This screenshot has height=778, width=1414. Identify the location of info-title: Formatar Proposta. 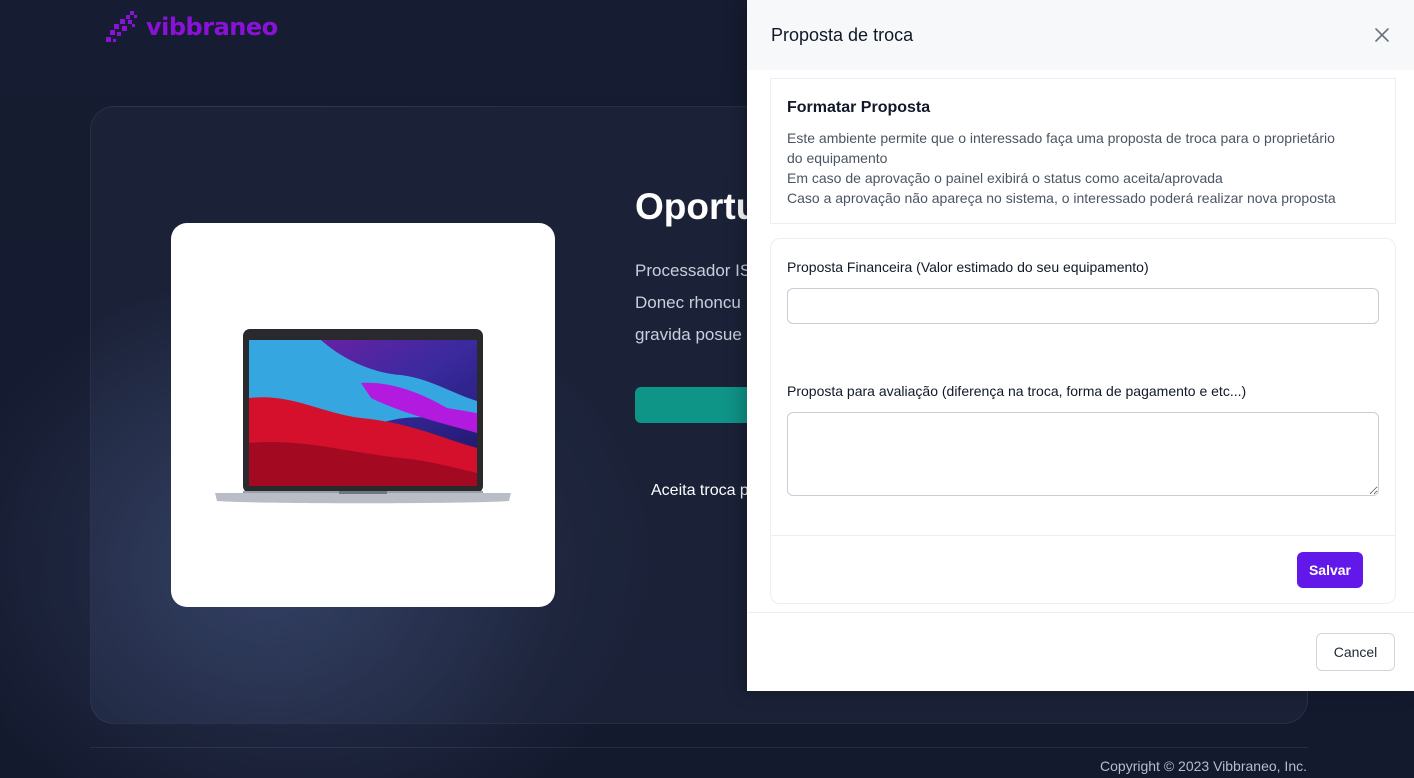
(859, 107).